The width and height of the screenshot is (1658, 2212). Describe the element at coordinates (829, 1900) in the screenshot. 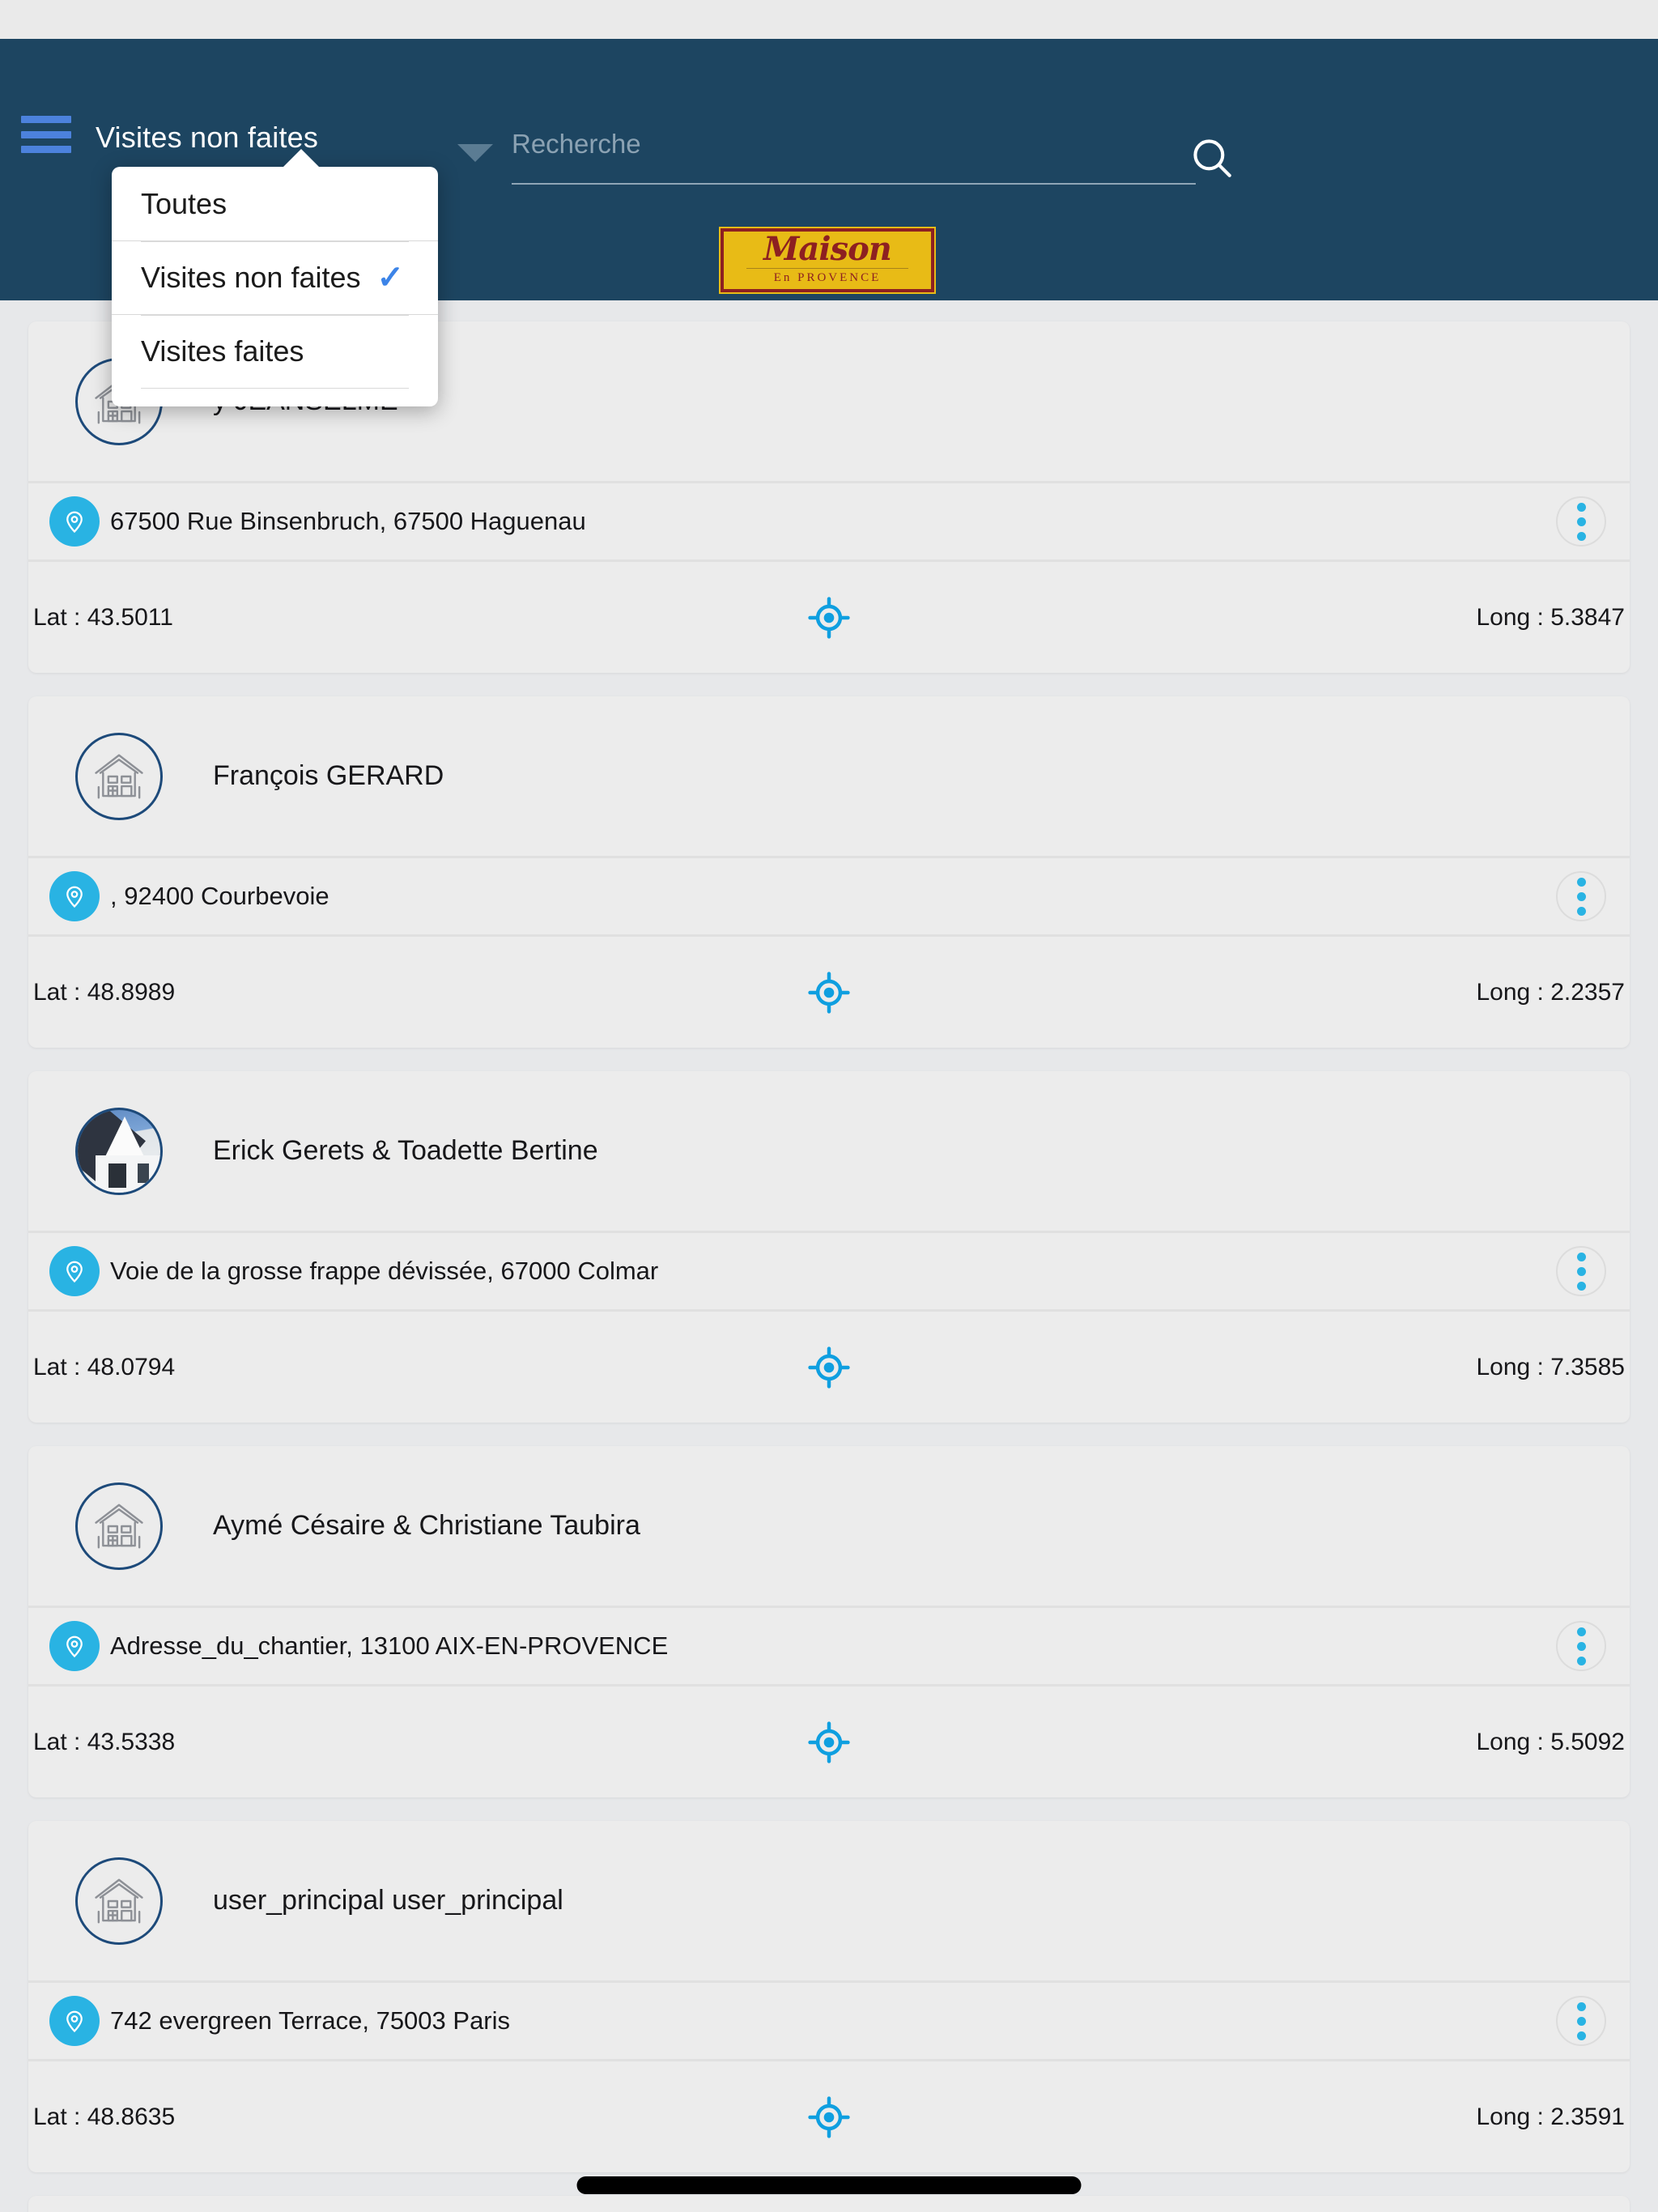

I see `card-header: user_principal user_principal` at that location.